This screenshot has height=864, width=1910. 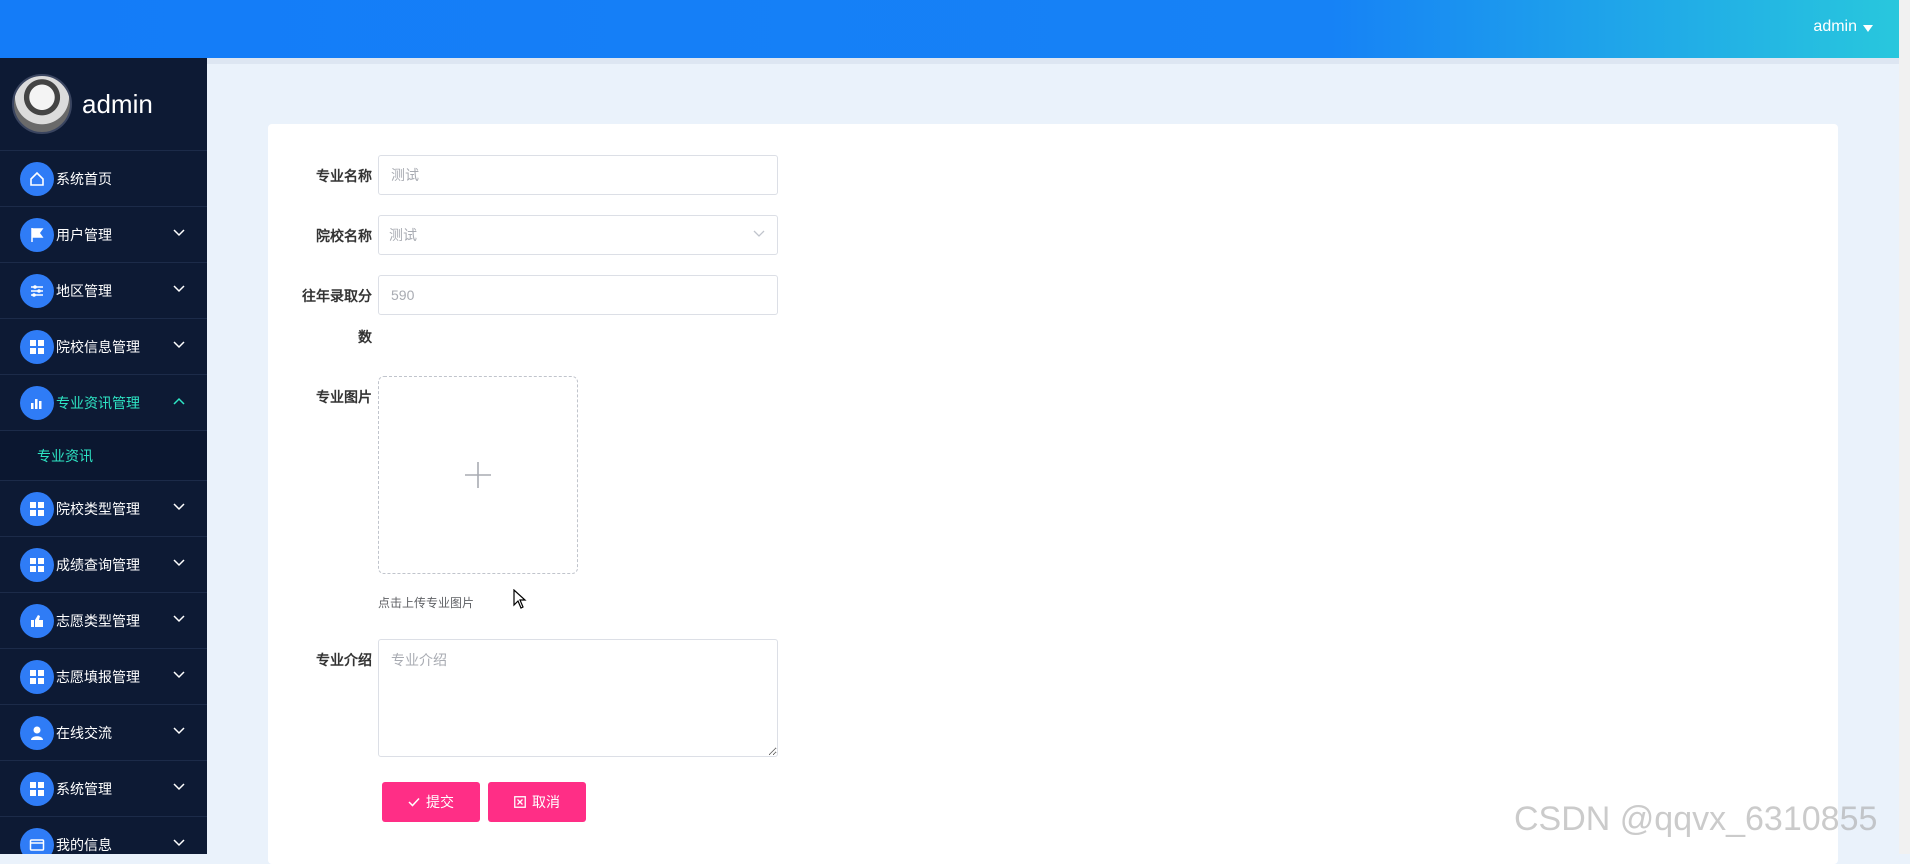 I want to click on mouse-cursor-icon, so click(x=520, y=599).